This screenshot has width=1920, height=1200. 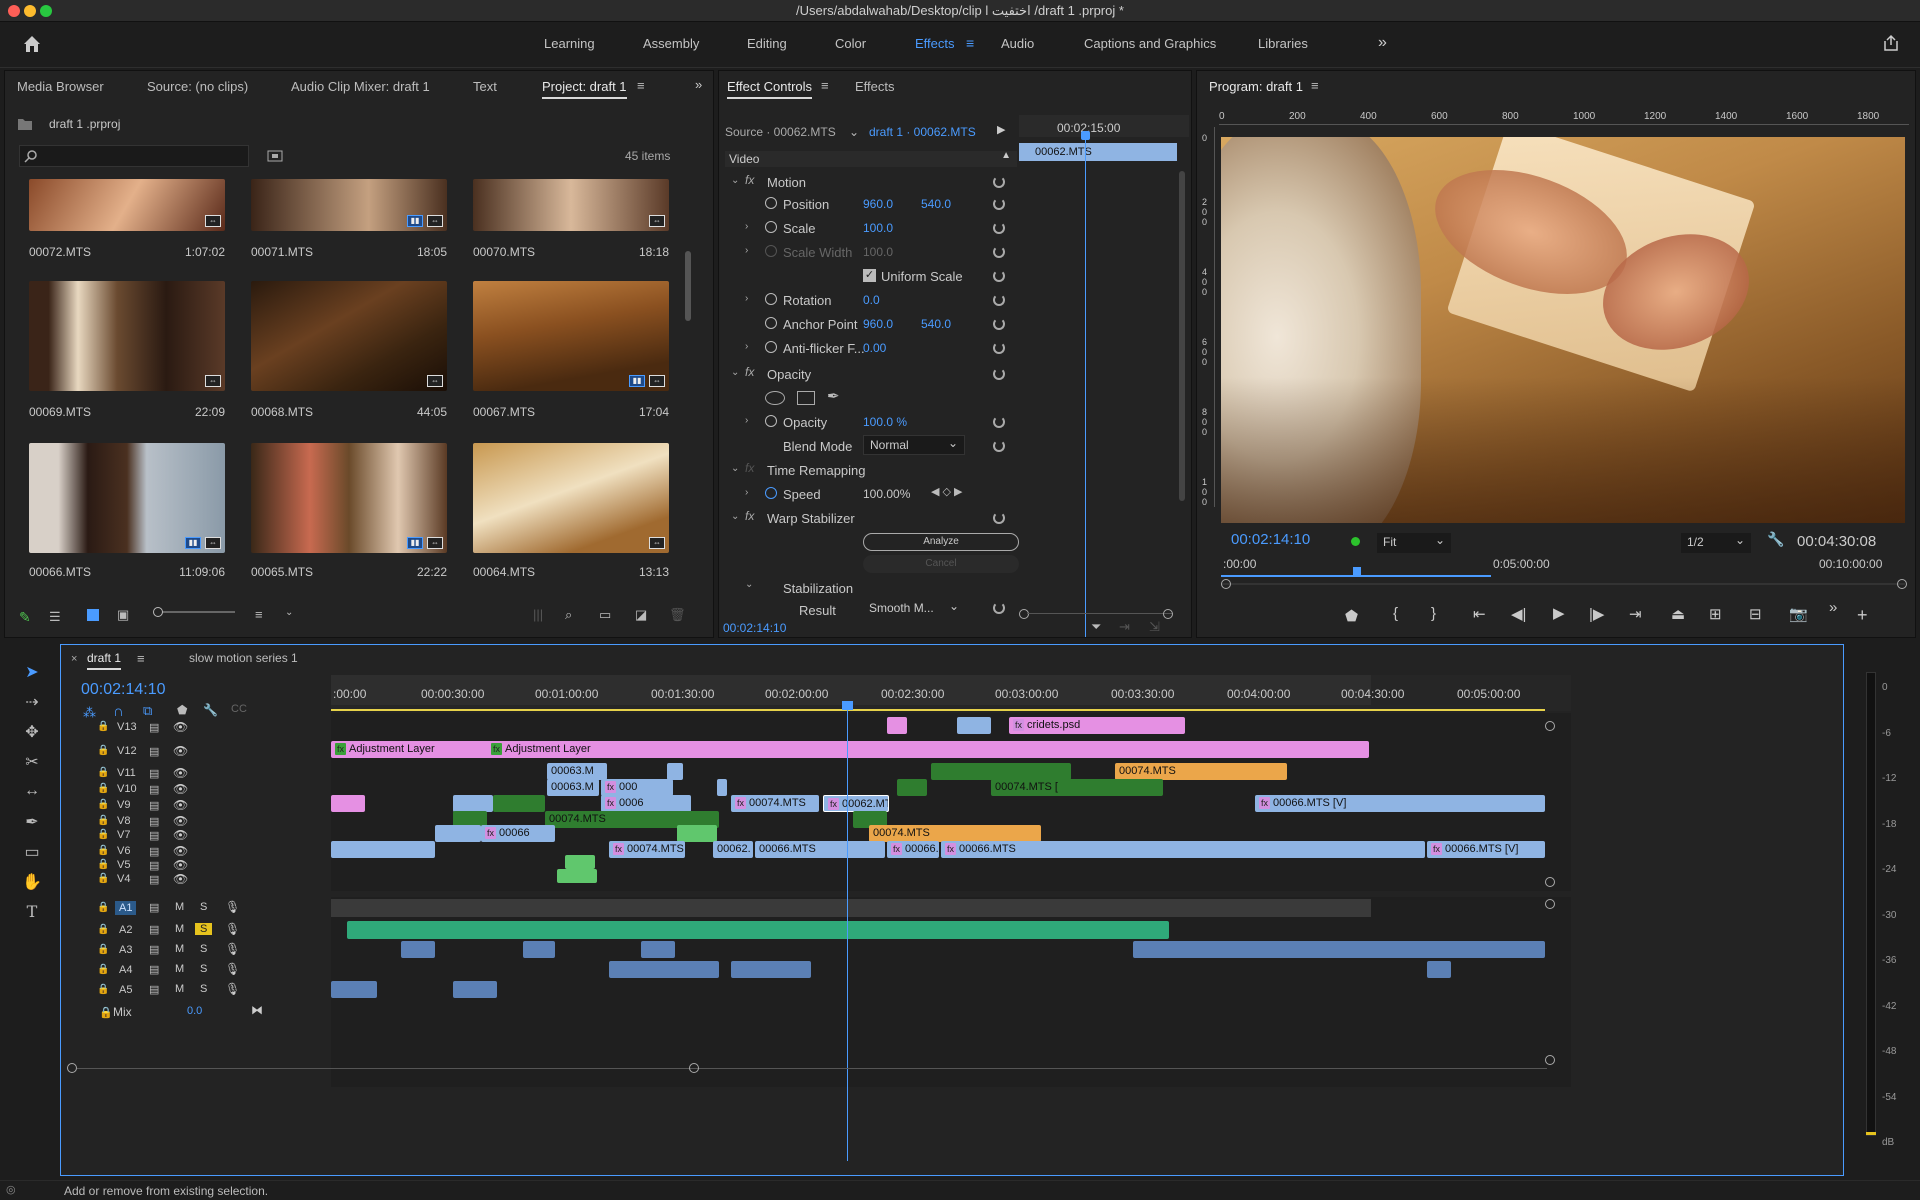 What do you see at coordinates (847, 933) in the screenshot?
I see `playhead-line` at bounding box center [847, 933].